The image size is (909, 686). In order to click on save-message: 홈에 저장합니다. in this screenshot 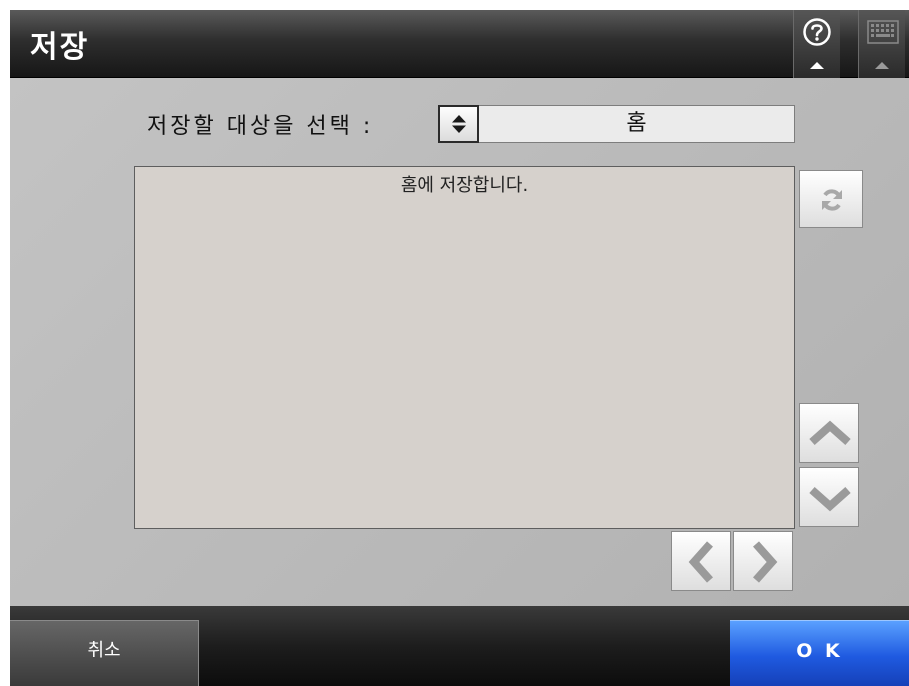, I will do `click(464, 185)`.